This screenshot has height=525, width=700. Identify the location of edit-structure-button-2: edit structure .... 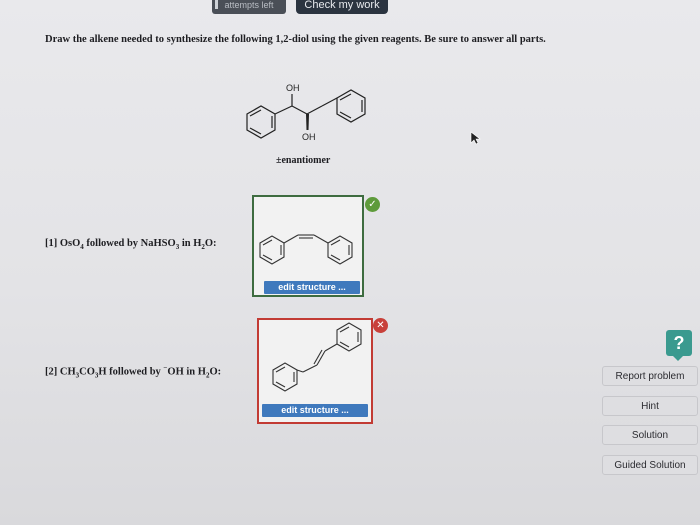
(315, 410).